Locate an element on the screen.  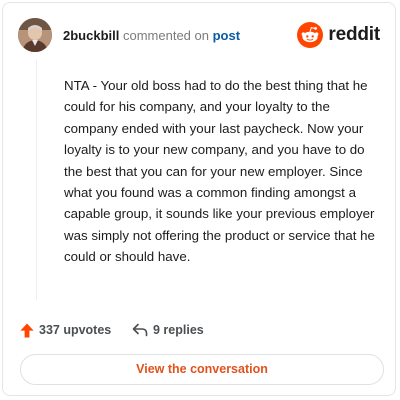
thread-line is located at coordinates (36, 180).